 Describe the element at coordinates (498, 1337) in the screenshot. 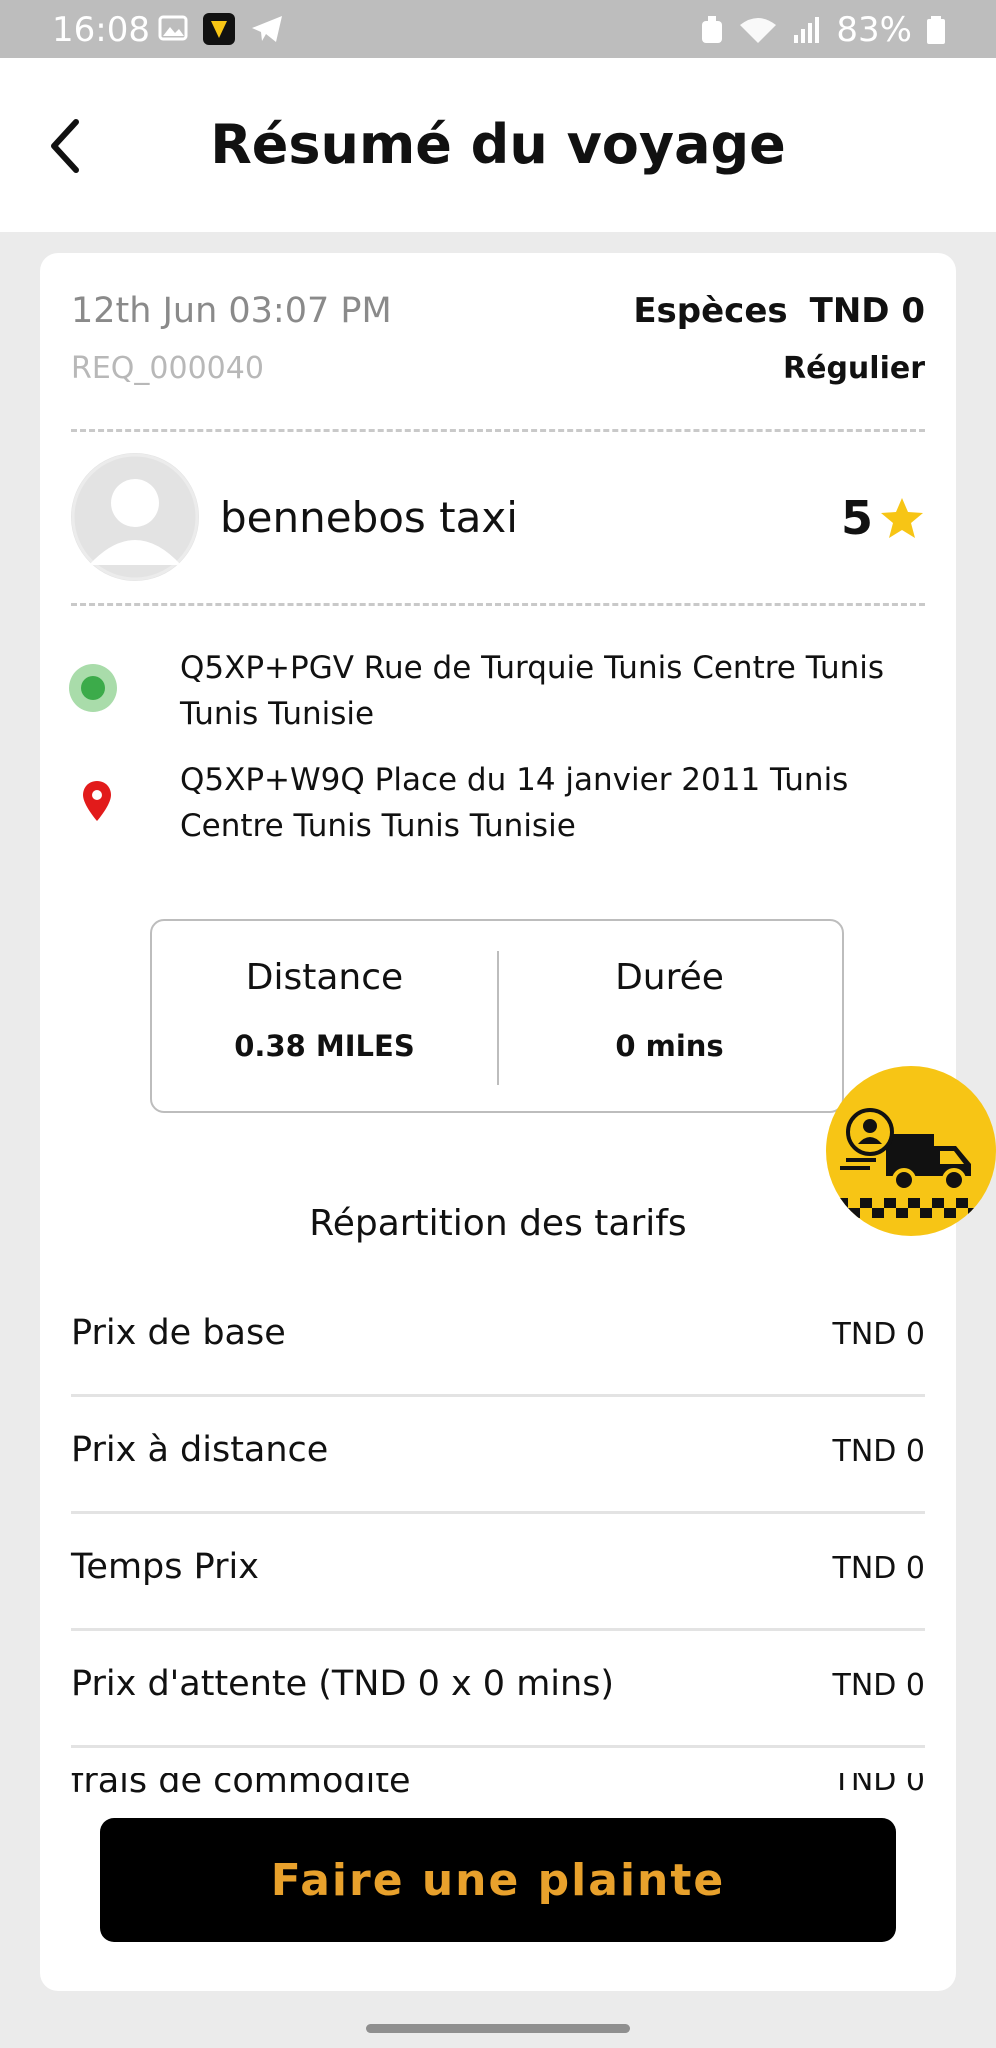

I see `fare-row: Prix de base TND 0` at that location.